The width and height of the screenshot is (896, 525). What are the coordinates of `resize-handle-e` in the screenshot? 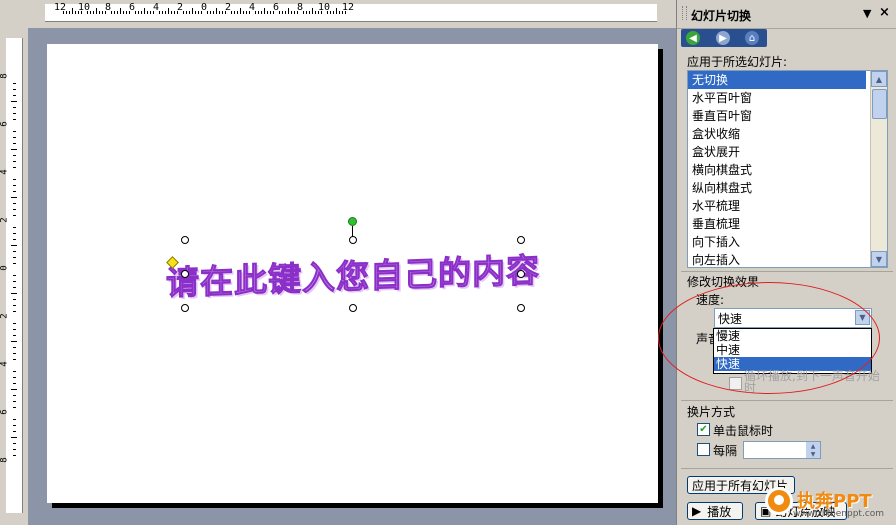 It's located at (521, 274).